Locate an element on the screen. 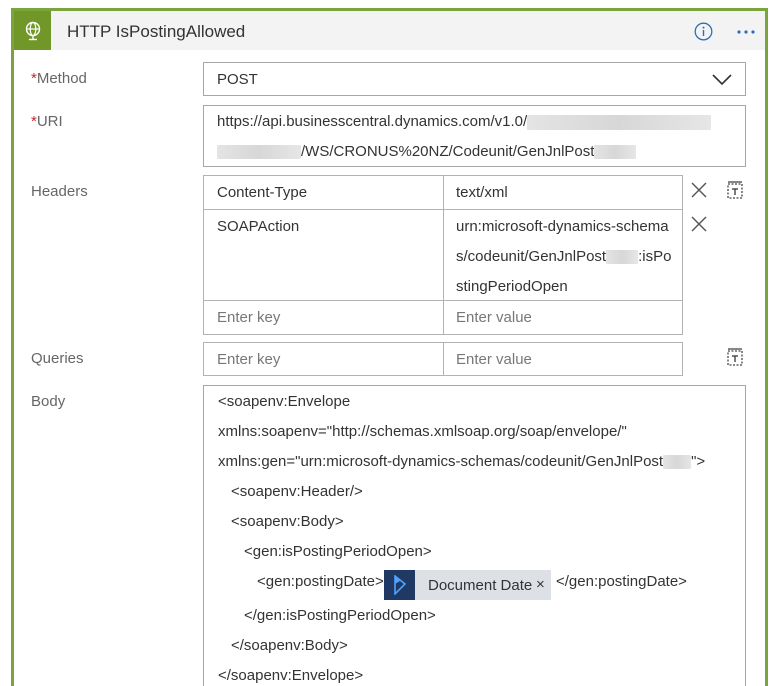 The image size is (781, 686). remove-token-icon: × is located at coordinates (542, 584).